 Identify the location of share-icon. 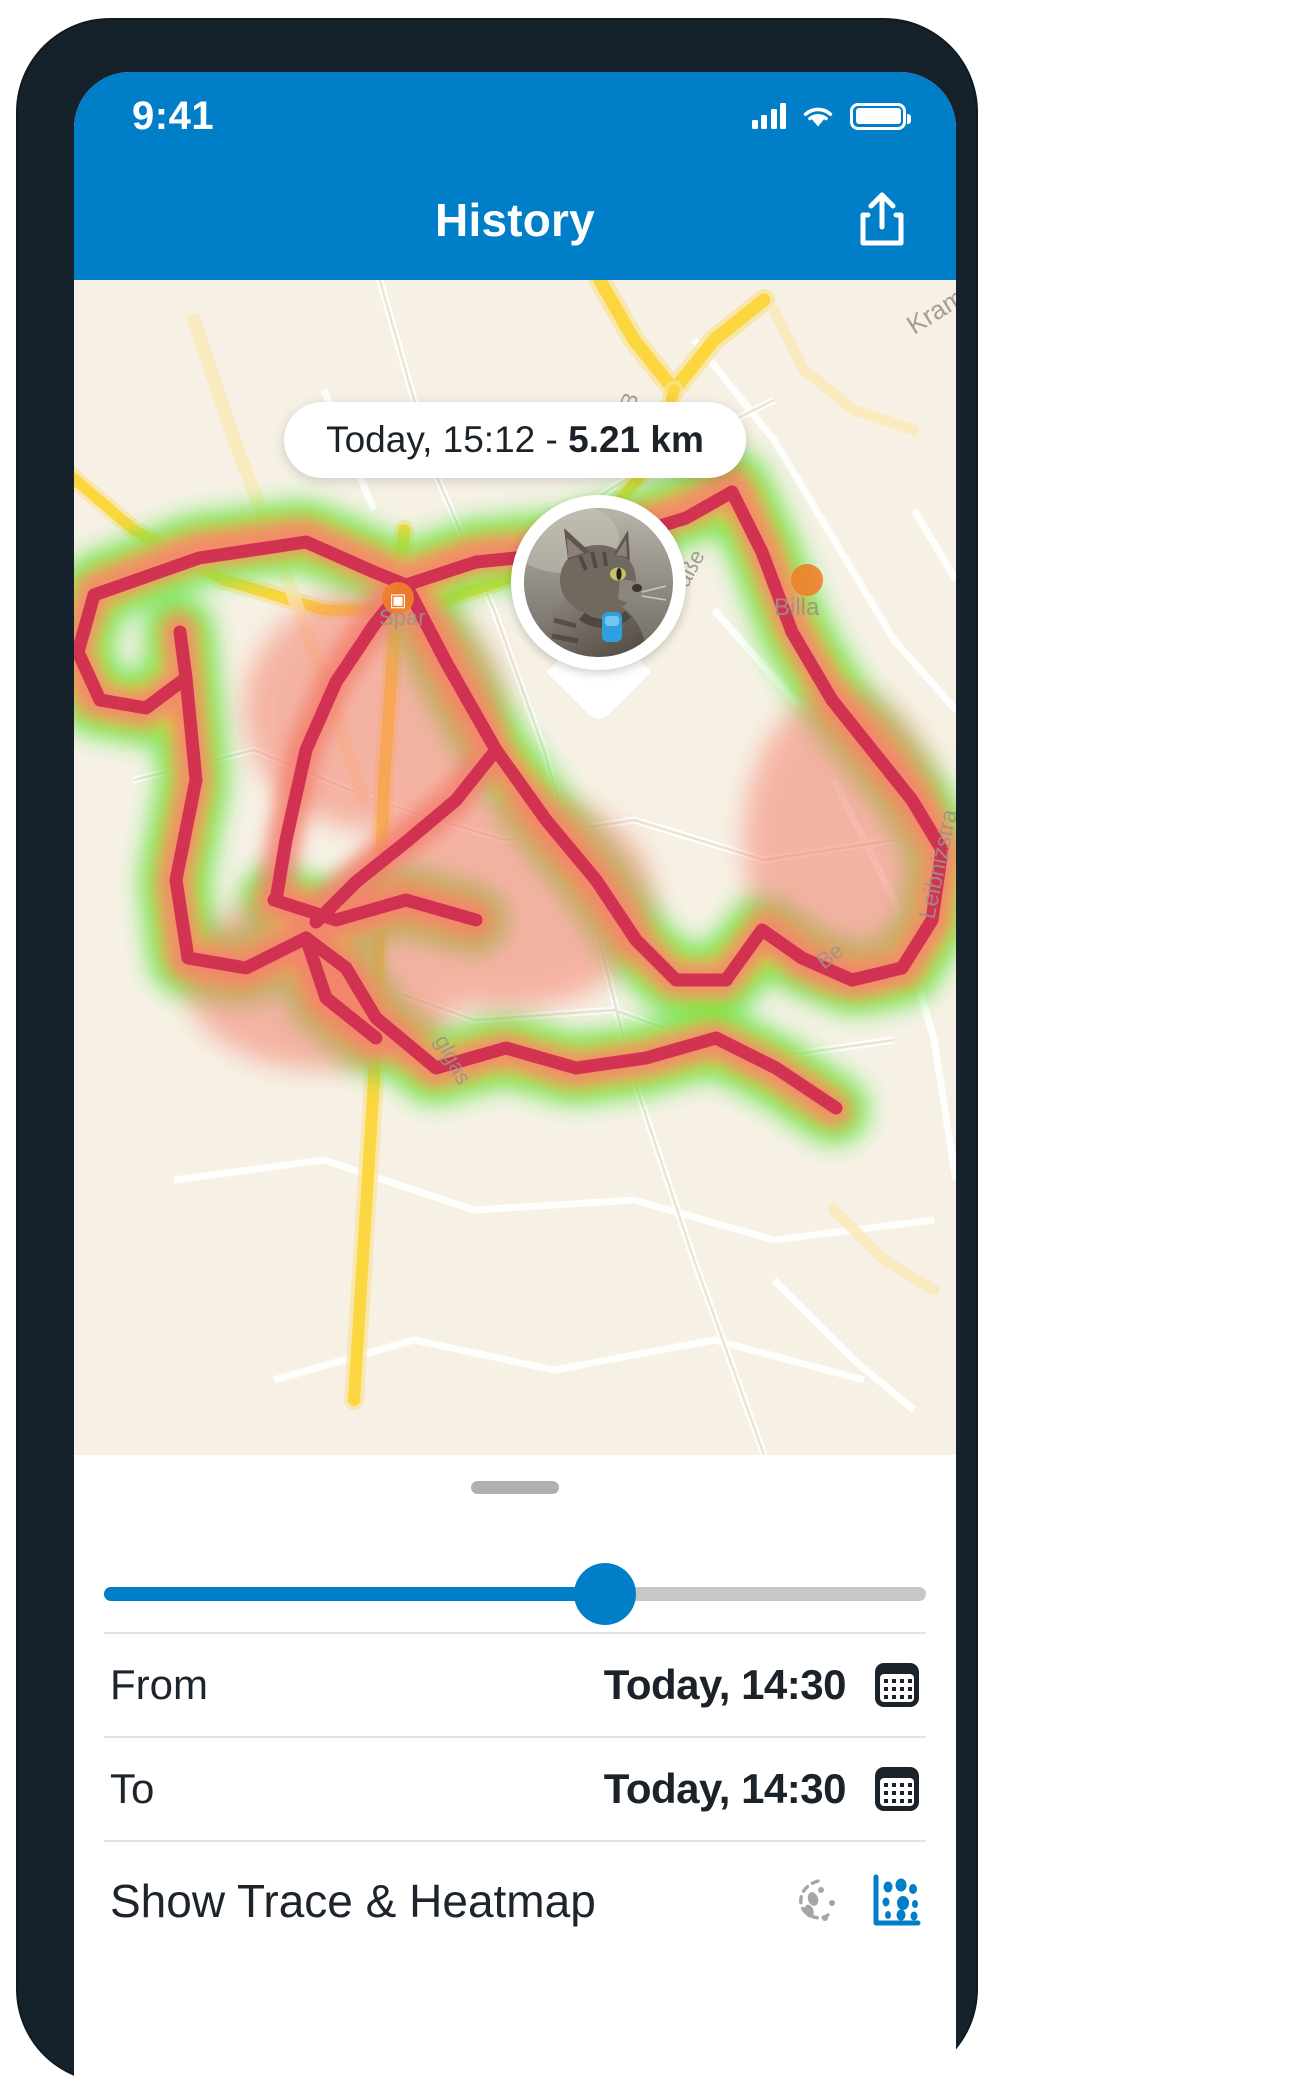
(882, 219).